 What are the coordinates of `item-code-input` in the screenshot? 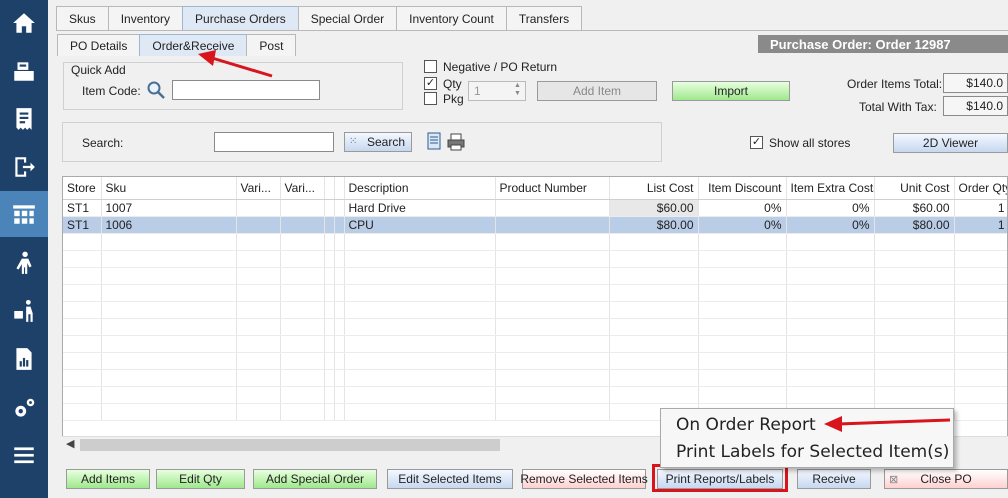 It's located at (246, 90).